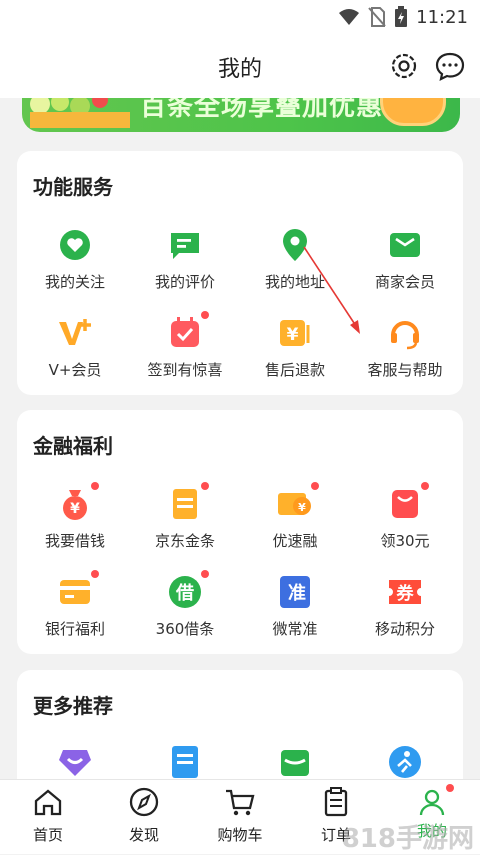 Image resolution: width=480 pixels, height=855 pixels. I want to click on mobile-points-item: 券 移动积分, so click(405, 605).